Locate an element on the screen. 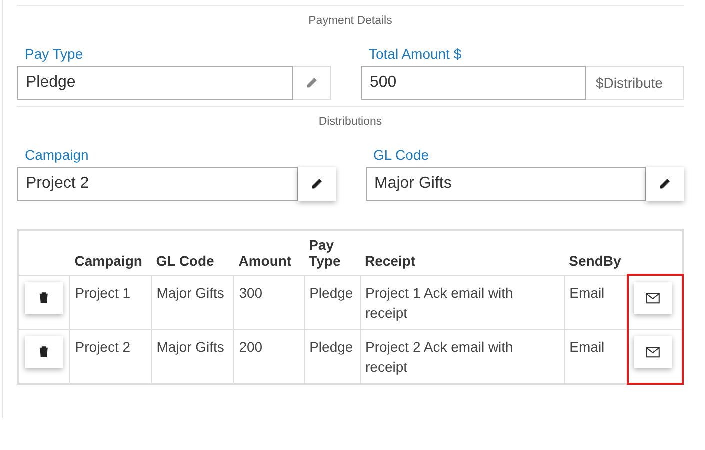 Image resolution: width=705 pixels, height=450 pixels. table-cell: Project 1 is located at coordinates (111, 303).